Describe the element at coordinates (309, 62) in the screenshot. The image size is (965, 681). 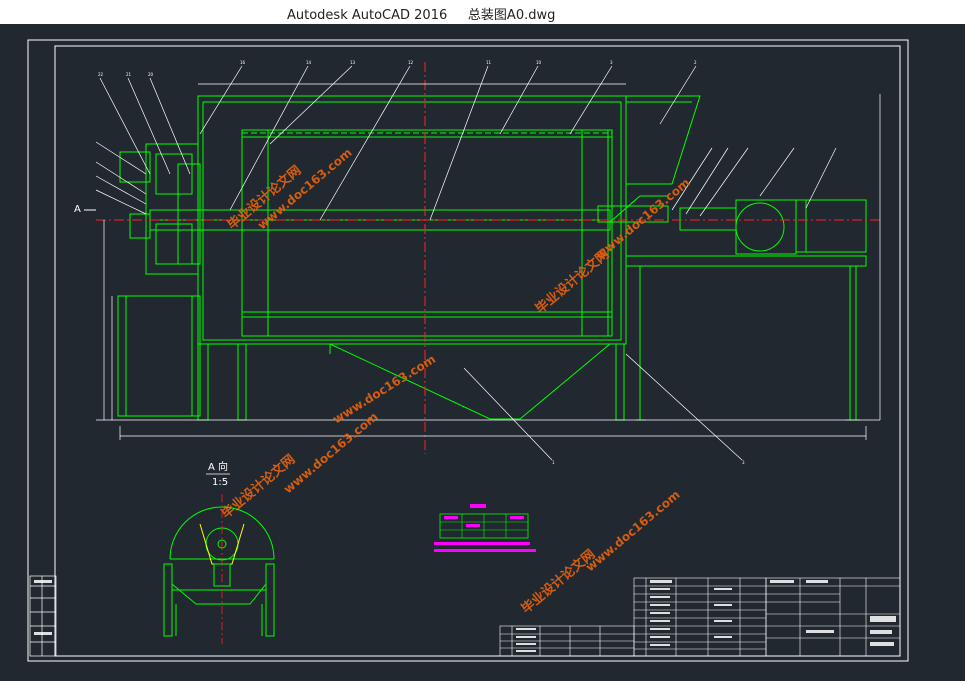
I see `svg-text: 14` at that location.